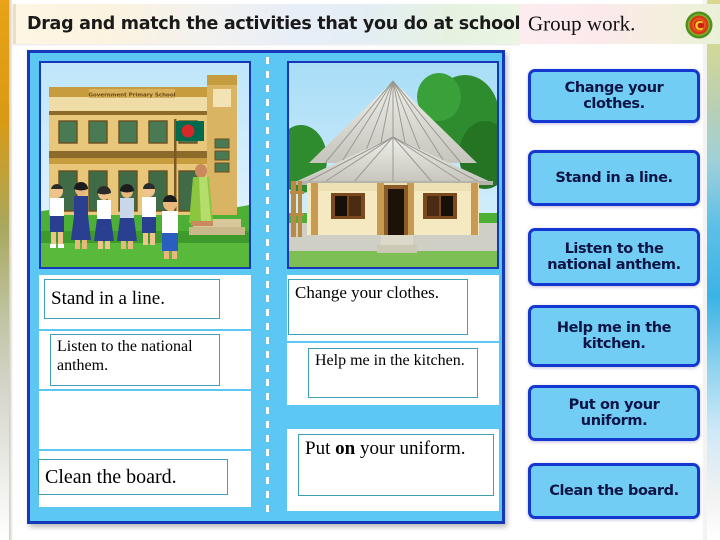 The image size is (720, 540). I want to click on word-bank-button-6-label: Clean the board., so click(614, 490).